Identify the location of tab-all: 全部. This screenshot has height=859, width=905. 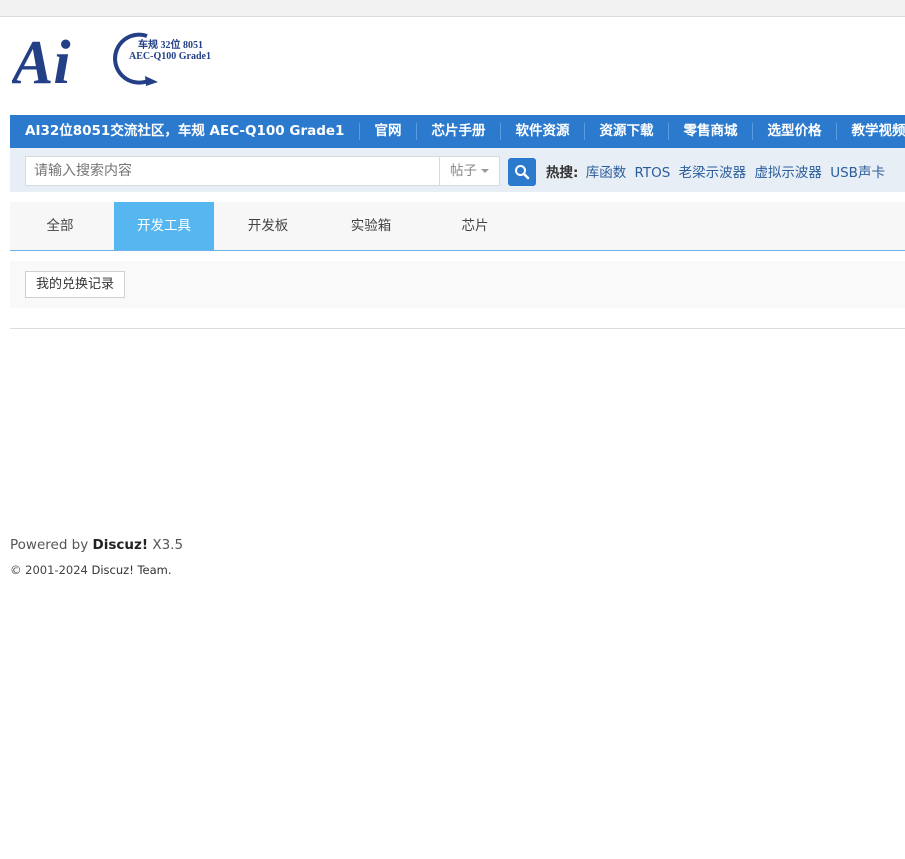
(60, 226).